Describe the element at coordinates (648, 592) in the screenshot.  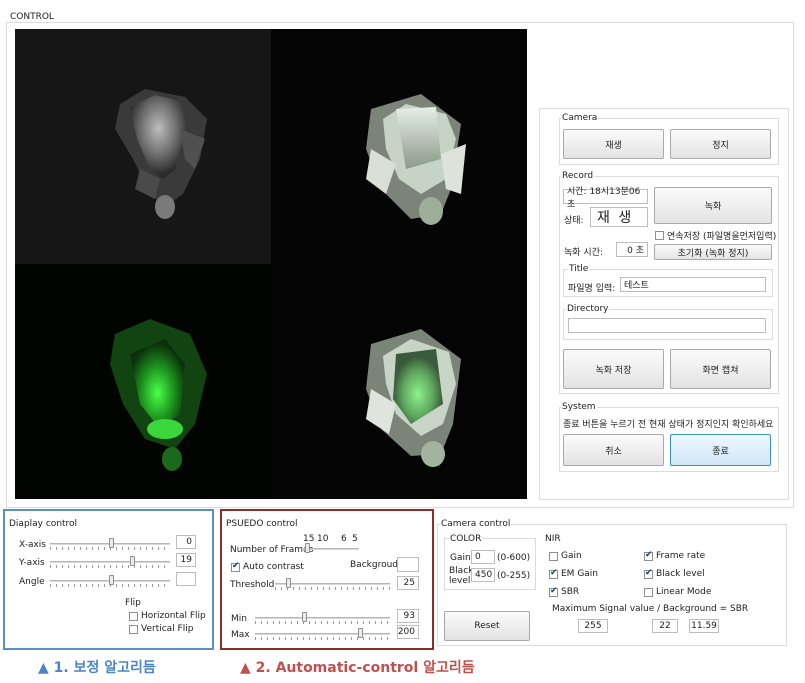
I see `linear-mode-box` at that location.